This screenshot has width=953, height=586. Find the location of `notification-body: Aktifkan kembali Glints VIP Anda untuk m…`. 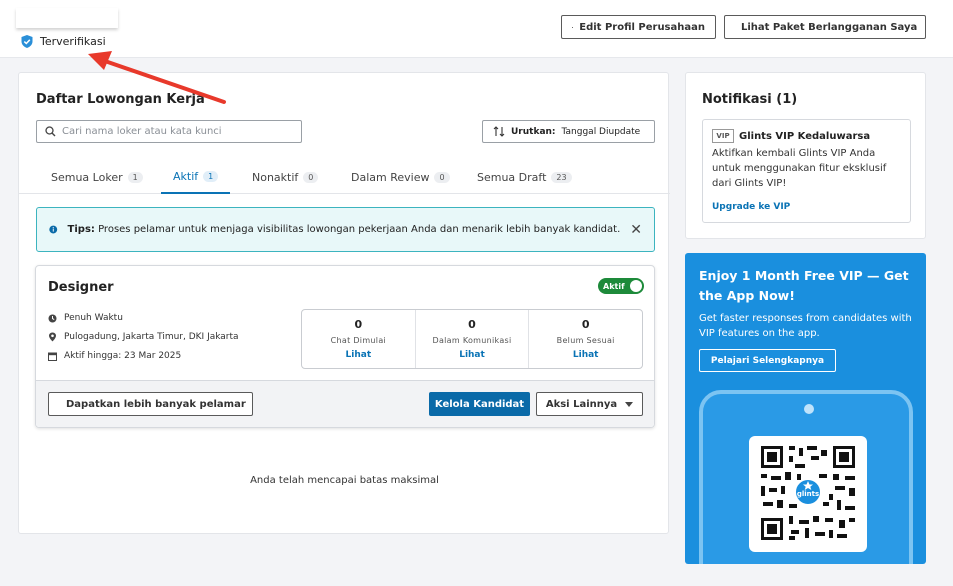

notification-body: Aktifkan kembali Glints VIP Anda untuk m… is located at coordinates (799, 168).